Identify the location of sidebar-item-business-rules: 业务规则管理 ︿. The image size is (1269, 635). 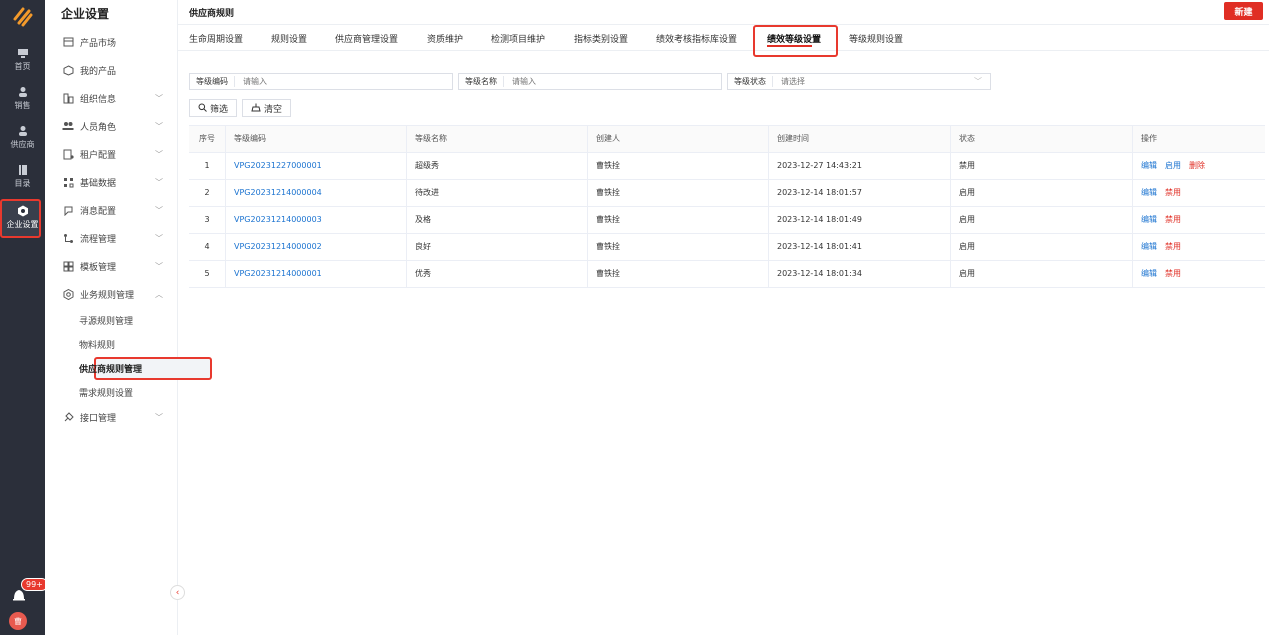
(111, 294).